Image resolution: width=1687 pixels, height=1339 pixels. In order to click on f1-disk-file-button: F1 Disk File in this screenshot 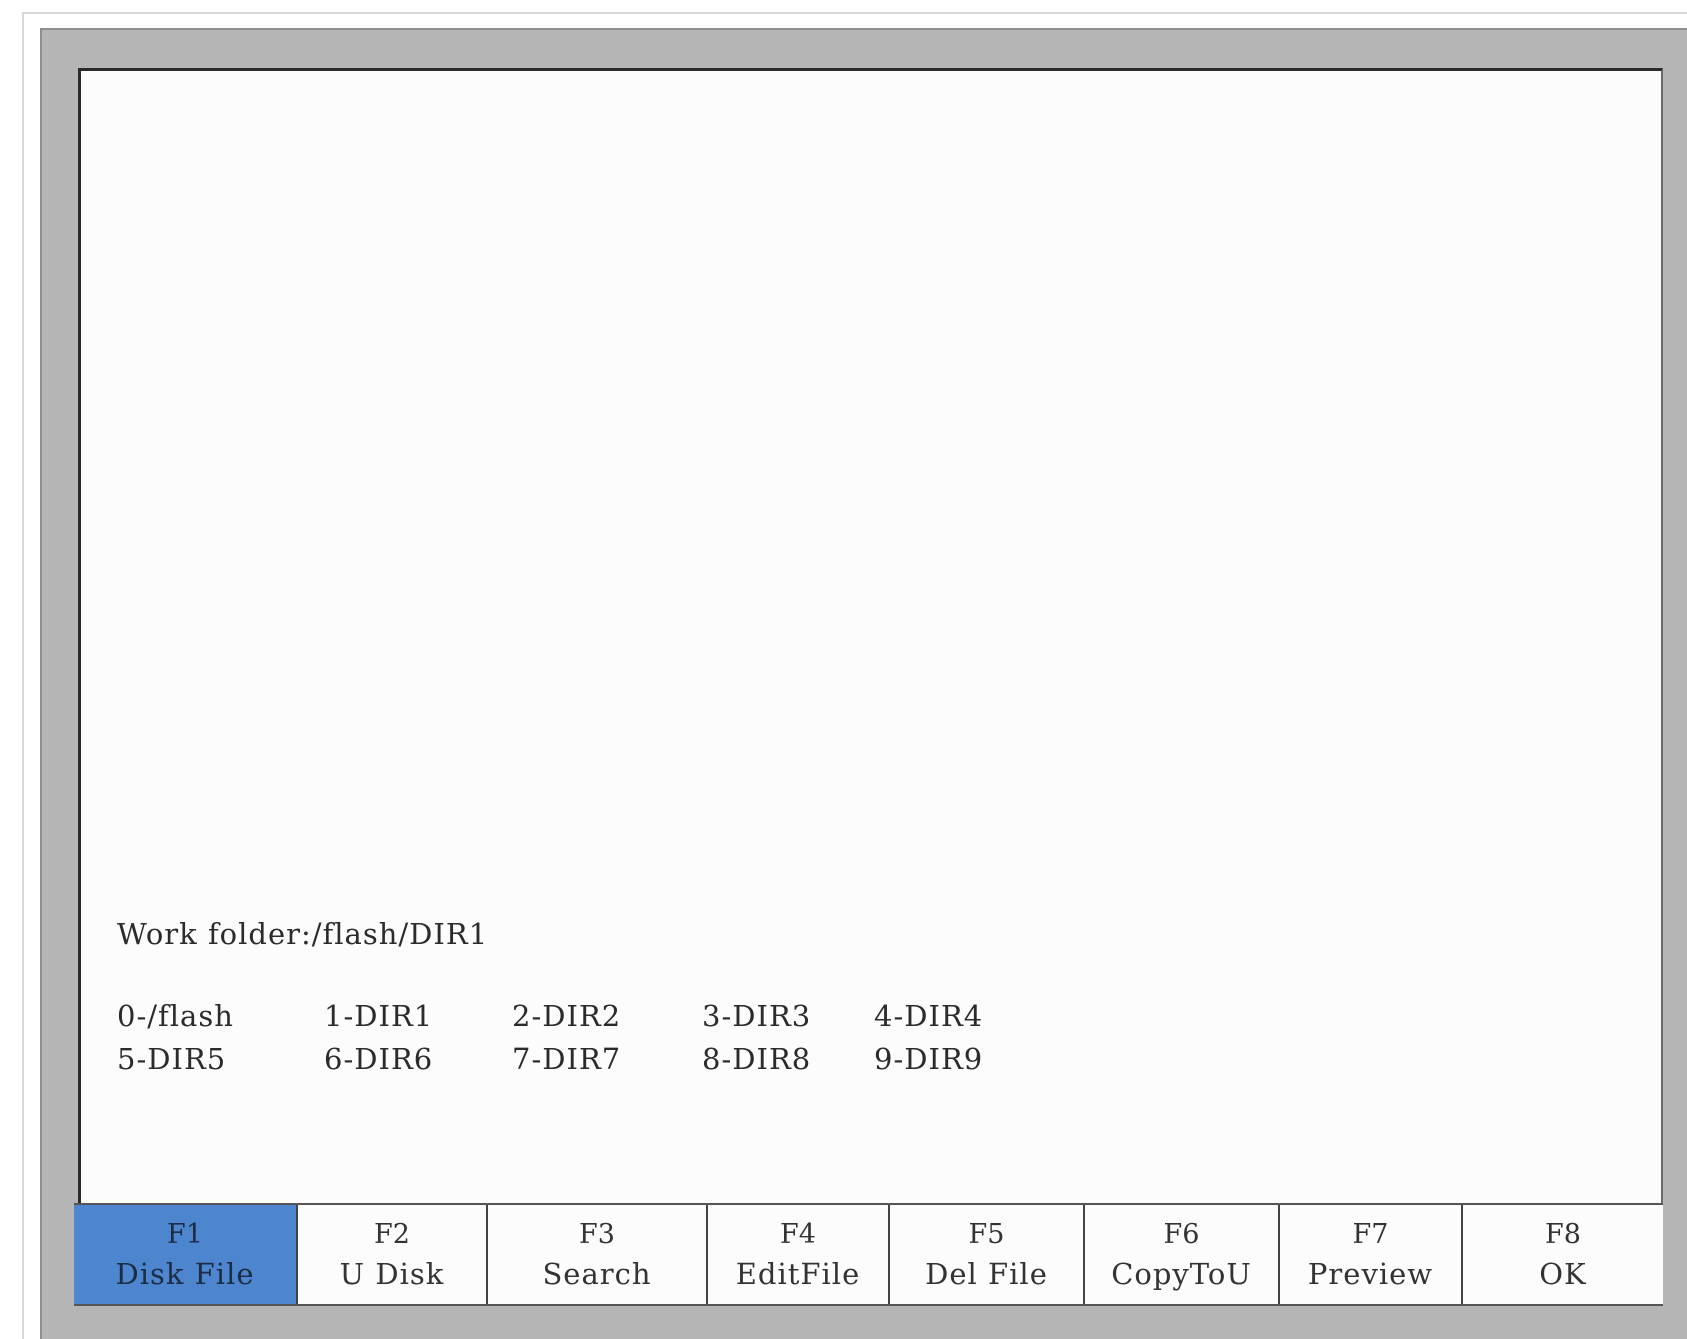, I will do `click(186, 1254)`.